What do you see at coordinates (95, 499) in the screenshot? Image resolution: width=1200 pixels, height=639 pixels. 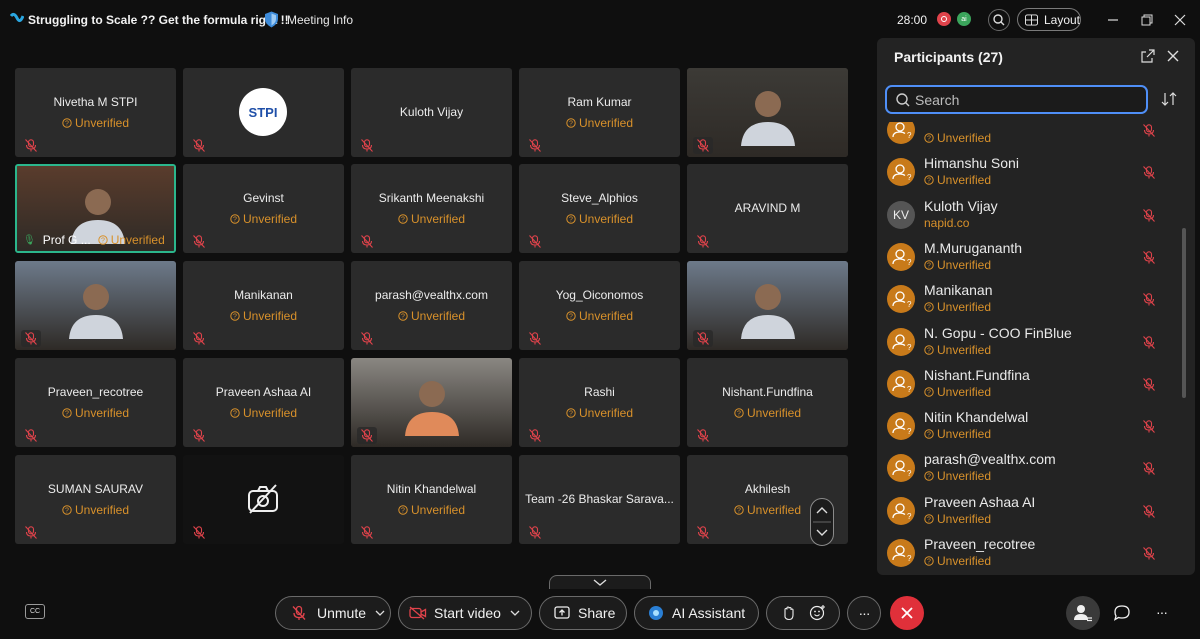 I see `video-tile: SUMAN SAURAV ? Unverified` at bounding box center [95, 499].